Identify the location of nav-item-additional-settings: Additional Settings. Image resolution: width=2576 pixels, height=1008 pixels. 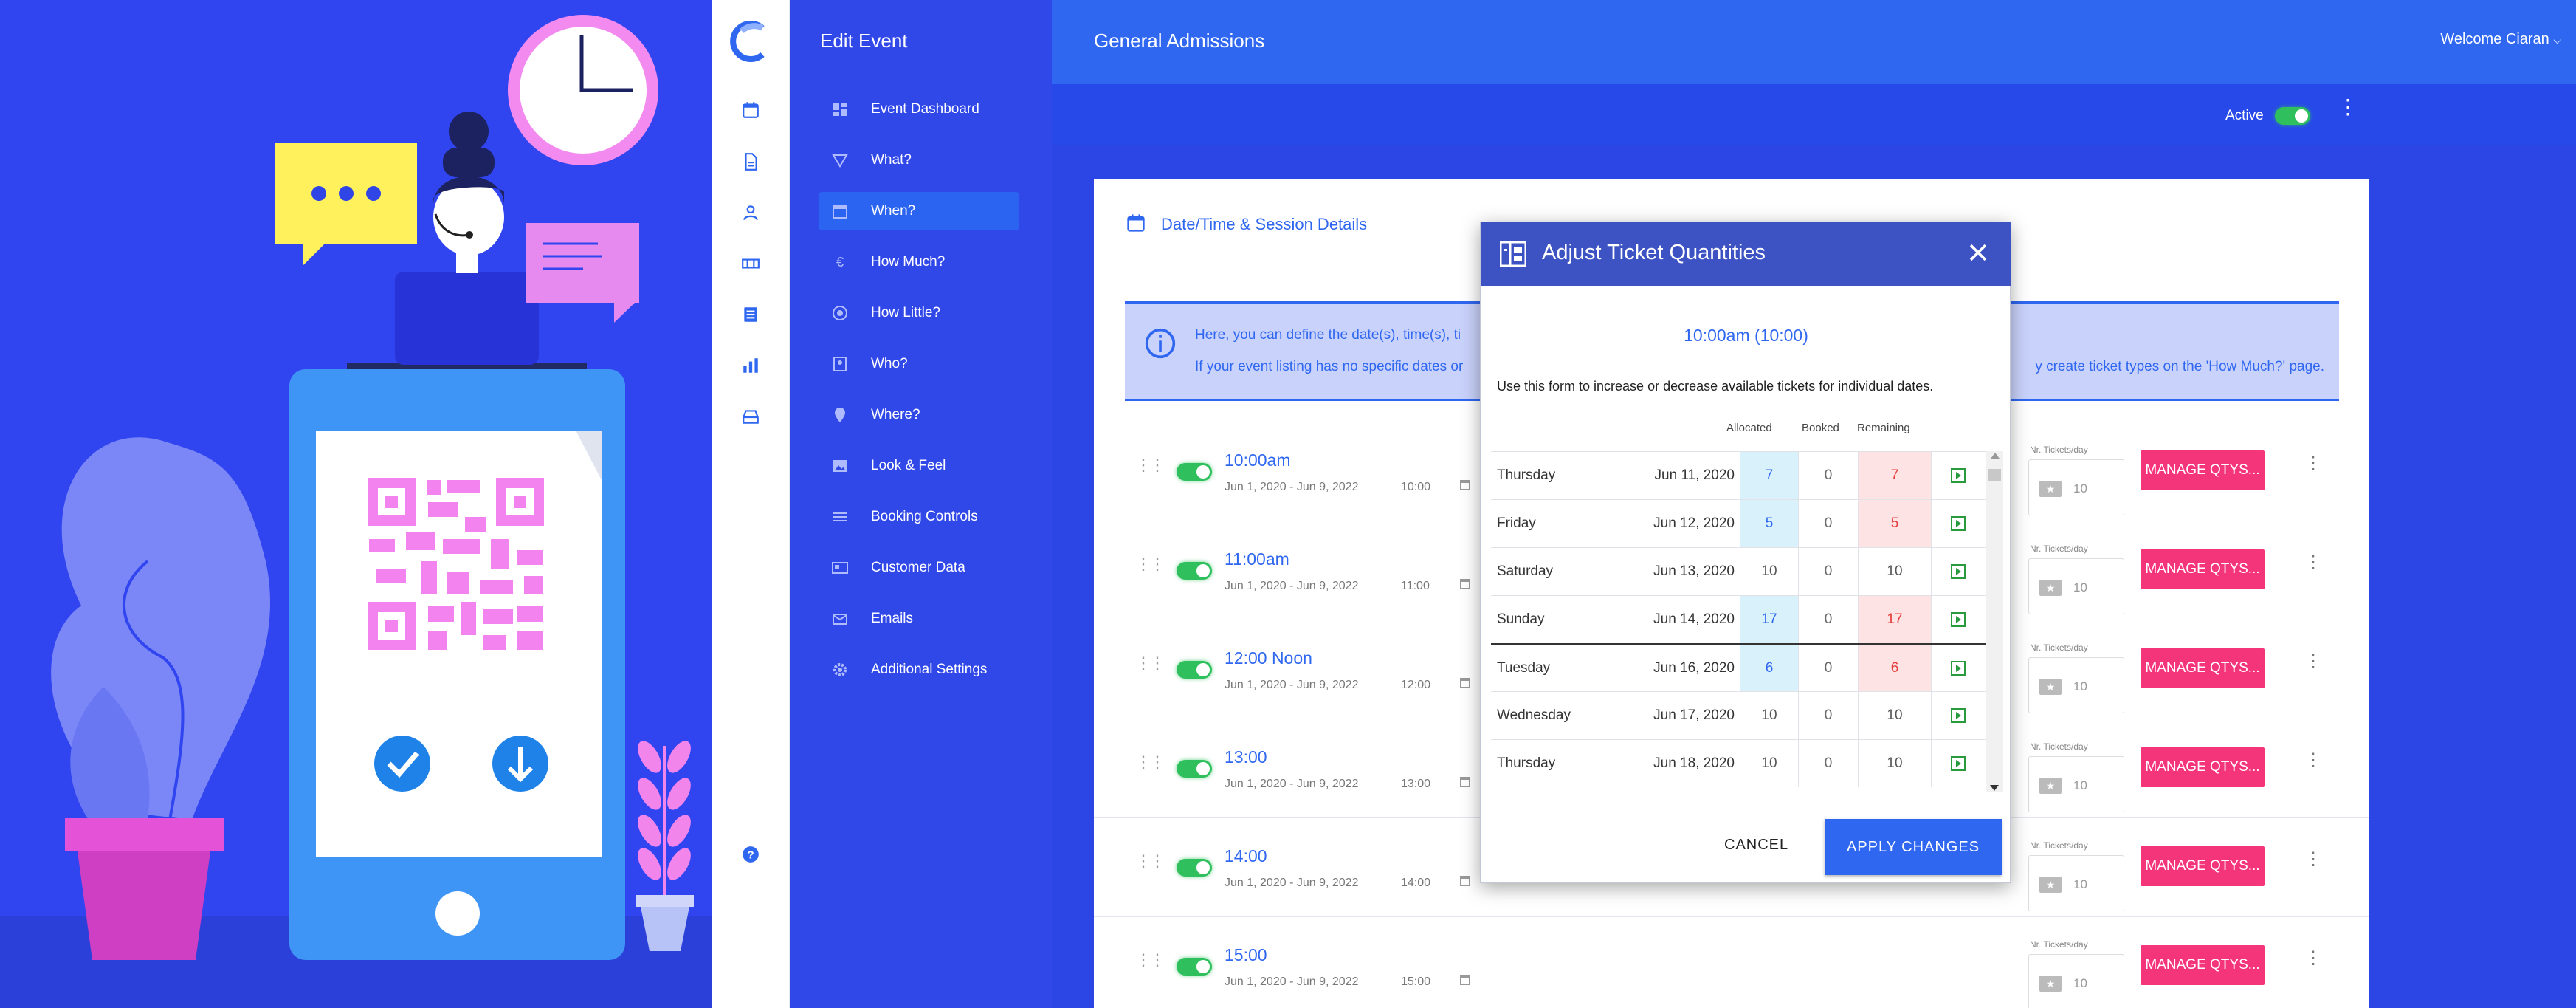
(919, 670).